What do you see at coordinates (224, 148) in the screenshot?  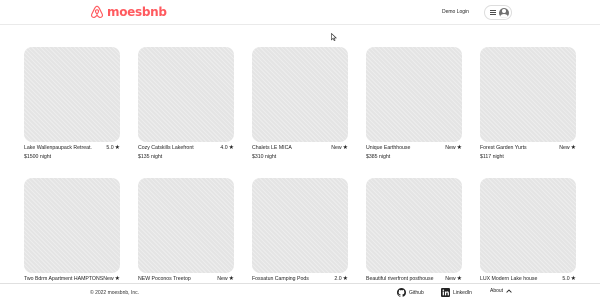 I see `listing-rating: 4.0` at bounding box center [224, 148].